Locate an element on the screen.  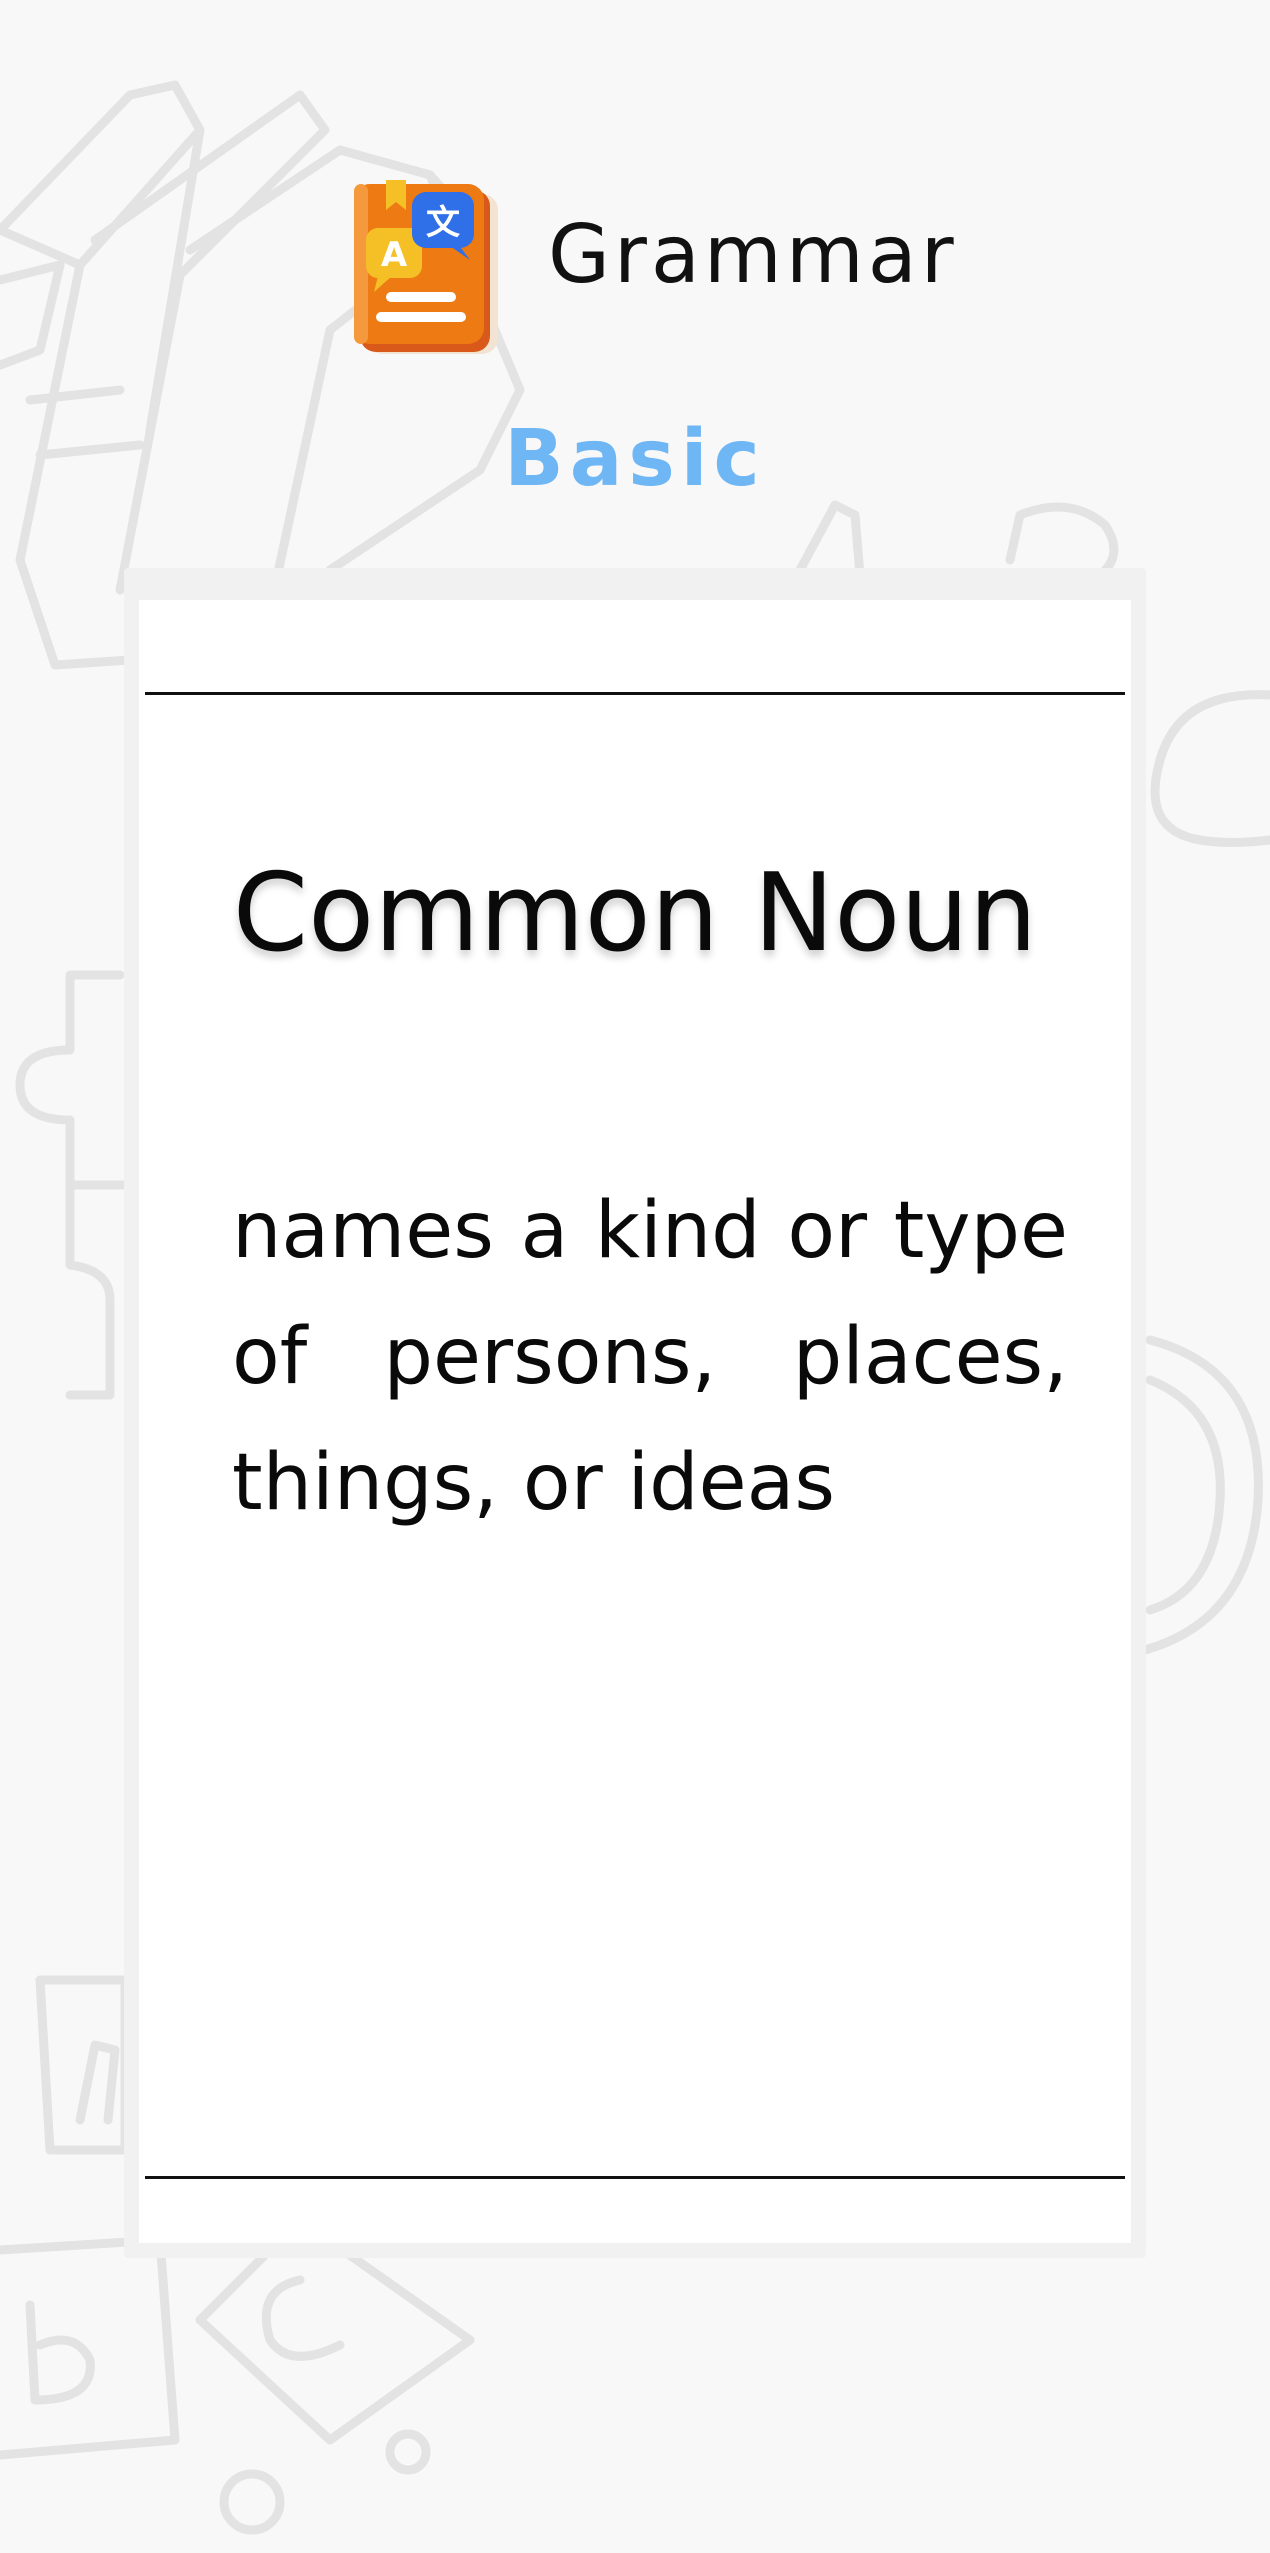
header: A 文 Grammar is located at coordinates (635, 262).